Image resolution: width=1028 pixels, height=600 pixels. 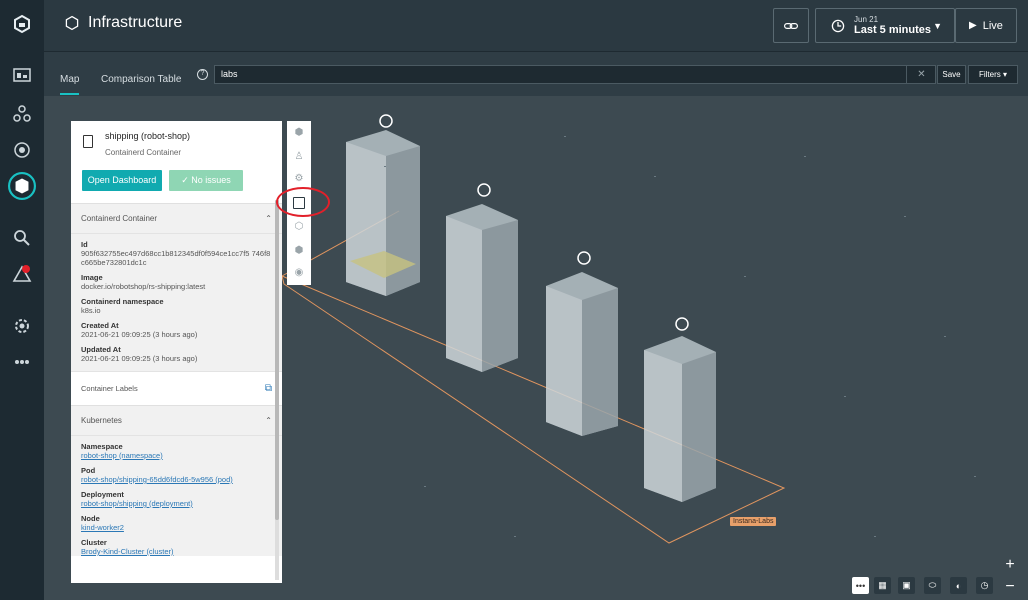 I want to click on live-button: ▶ Live, so click(x=986, y=25).